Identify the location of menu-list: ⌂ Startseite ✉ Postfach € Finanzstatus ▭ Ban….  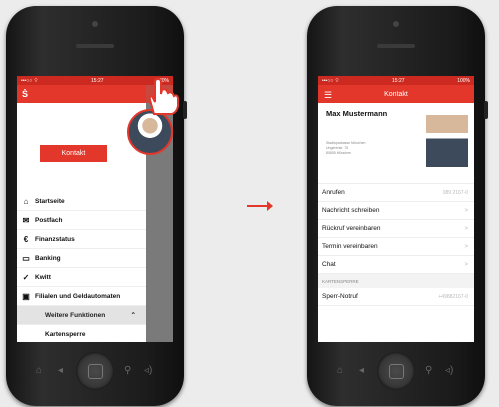
(81, 267).